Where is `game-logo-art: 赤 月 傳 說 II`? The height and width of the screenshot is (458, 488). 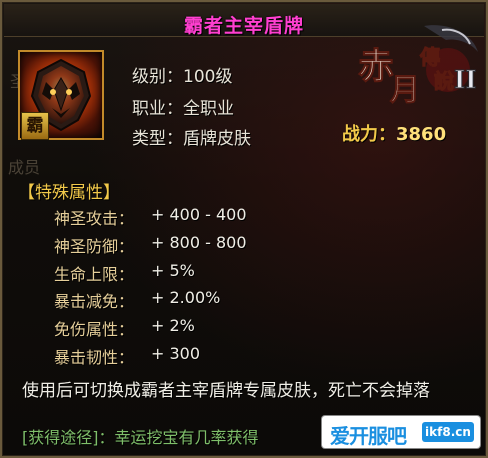 game-logo-art: 赤 月 傳 說 II is located at coordinates (418, 67).